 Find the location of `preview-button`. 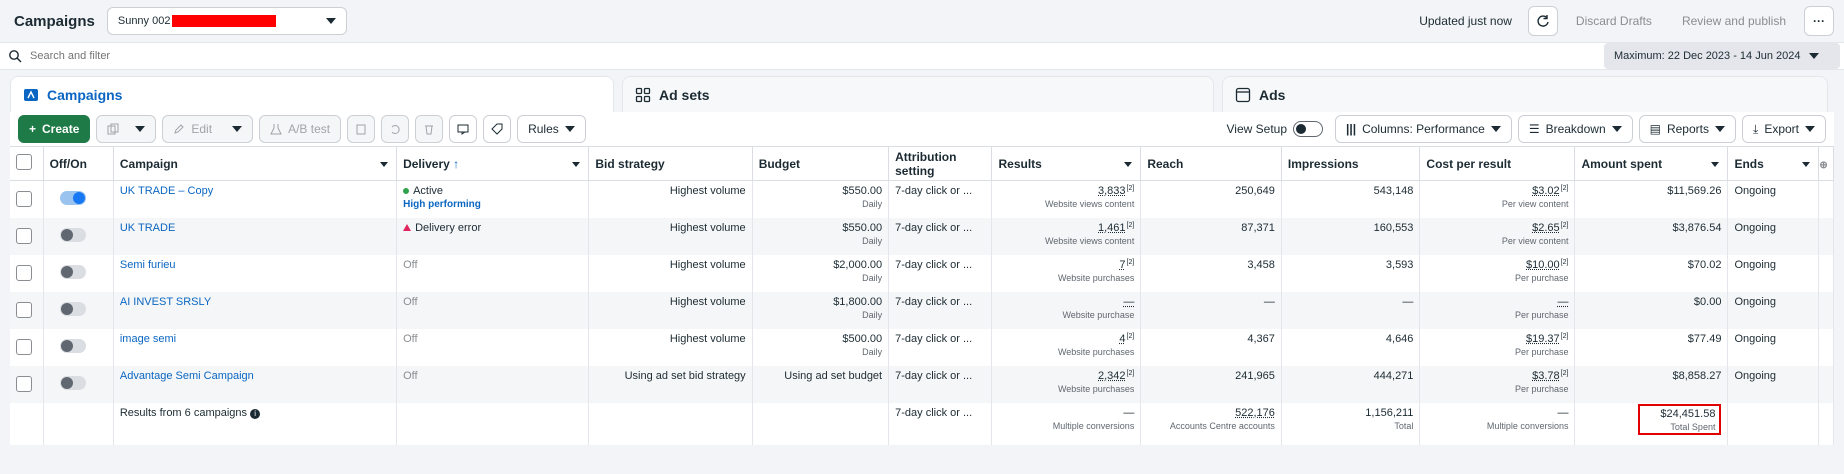

preview-button is located at coordinates (463, 129).